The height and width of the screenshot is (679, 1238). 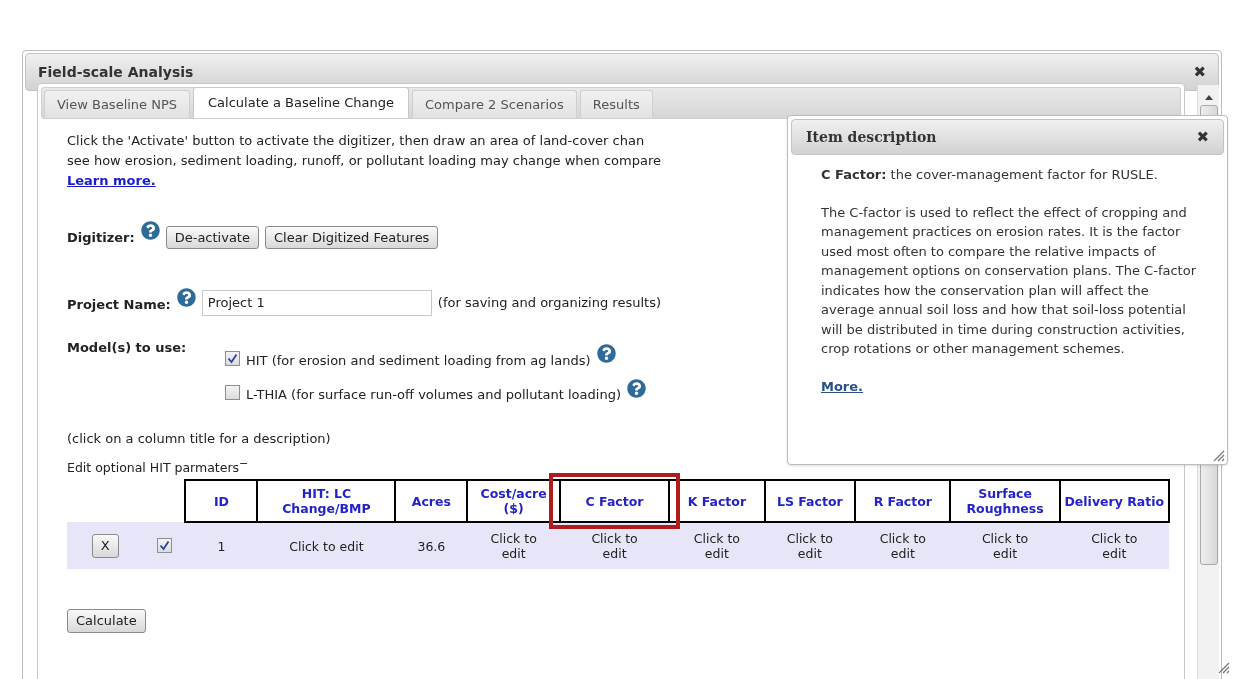 I want to click on column-header: Cost/acre ($), so click(x=513, y=501).